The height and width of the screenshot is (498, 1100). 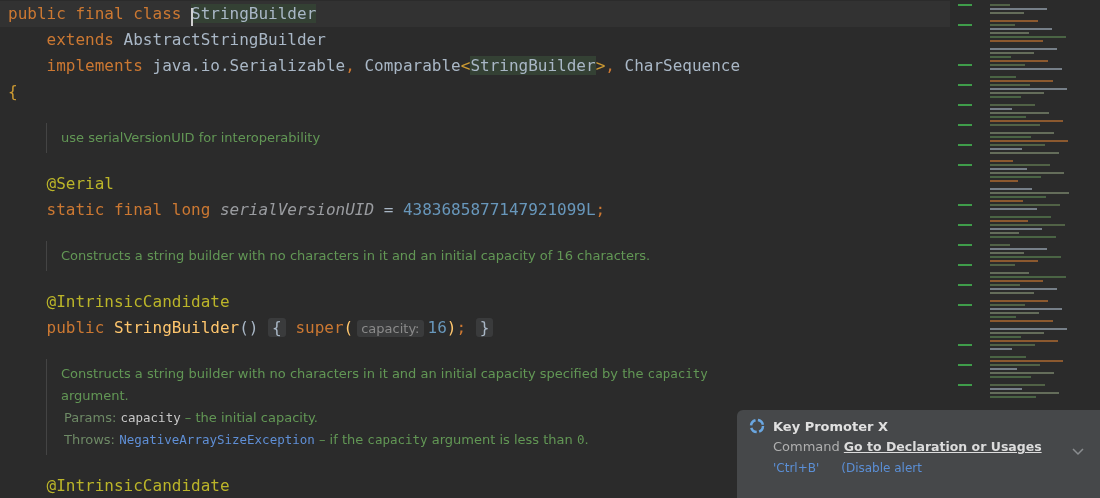 I want to click on code-text: =, so click(x=388, y=209).